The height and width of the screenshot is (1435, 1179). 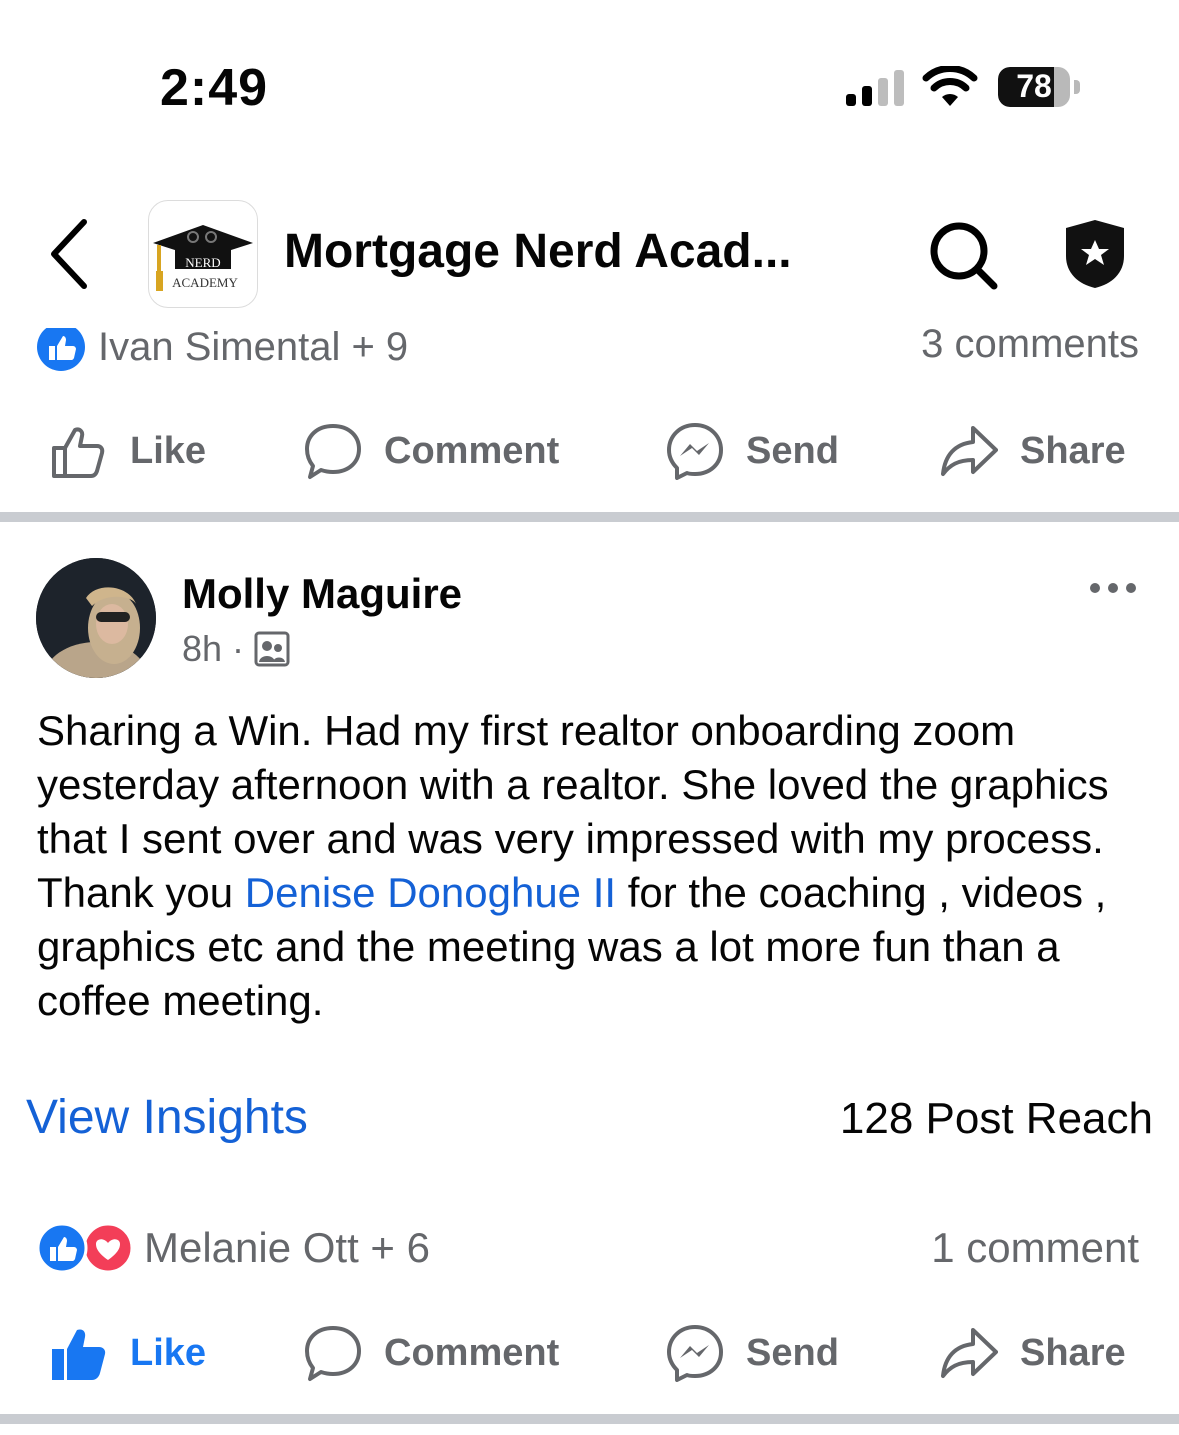 I want to click on search-icon, so click(x=964, y=256).